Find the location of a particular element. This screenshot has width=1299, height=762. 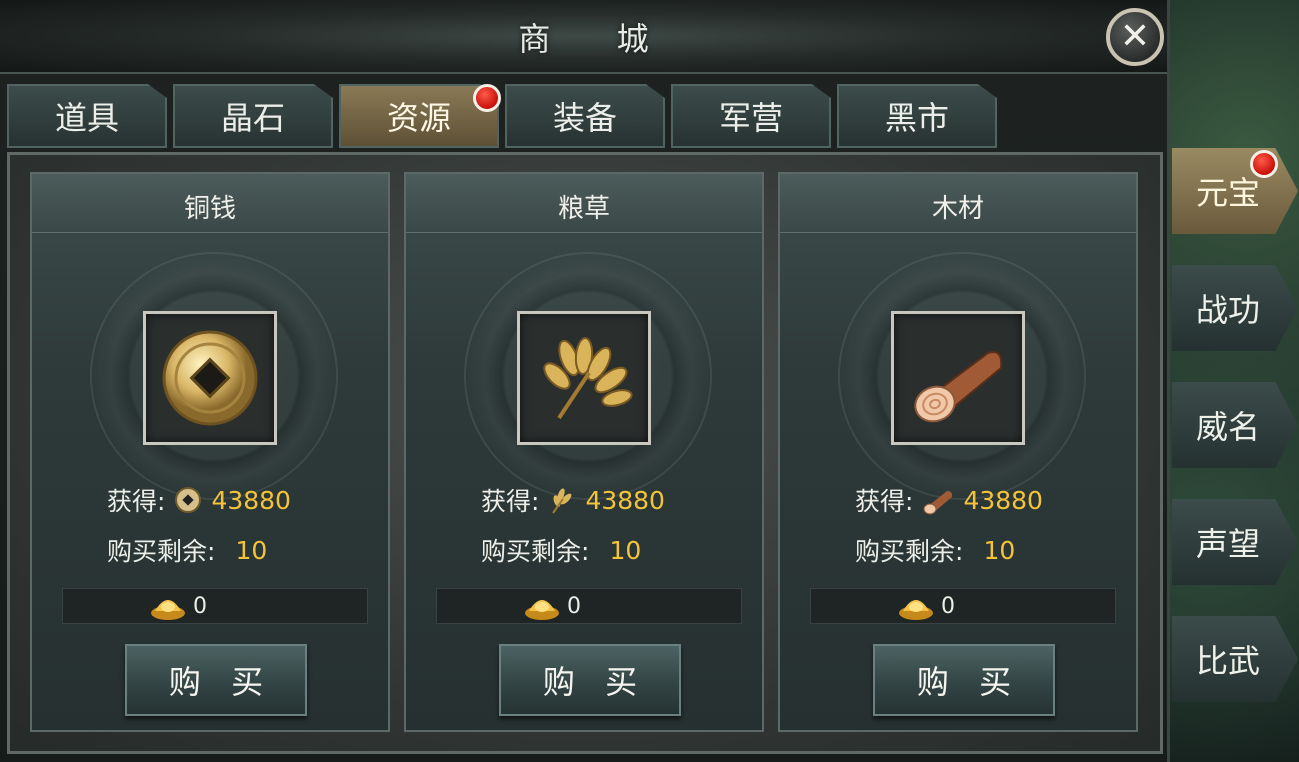

tab-label: 黑市 is located at coordinates (916, 118).